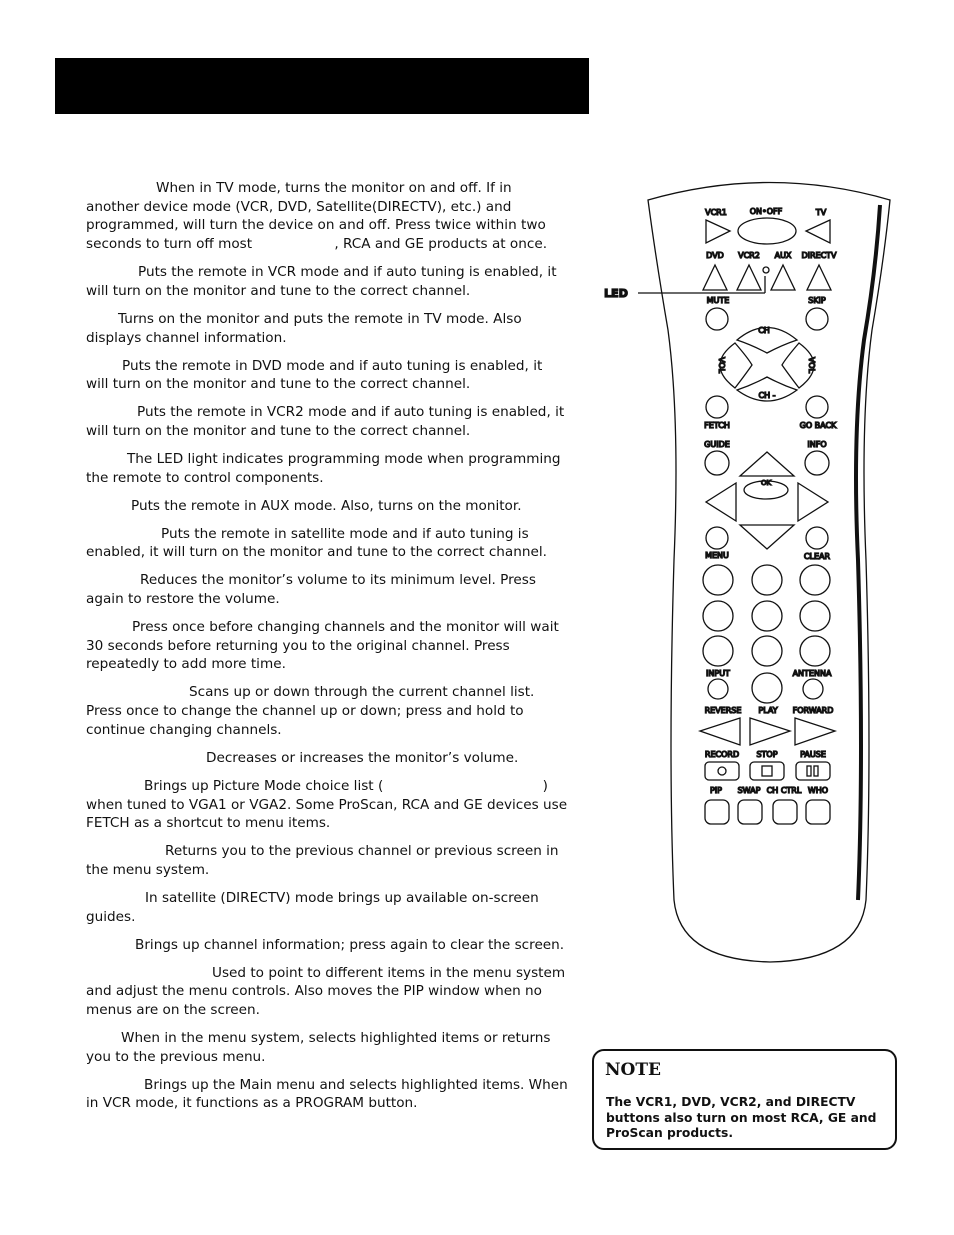 Image resolution: width=954 pixels, height=1235 pixels. Describe the element at coordinates (816, 444) in the screenshot. I see `info-label: INFO` at that location.